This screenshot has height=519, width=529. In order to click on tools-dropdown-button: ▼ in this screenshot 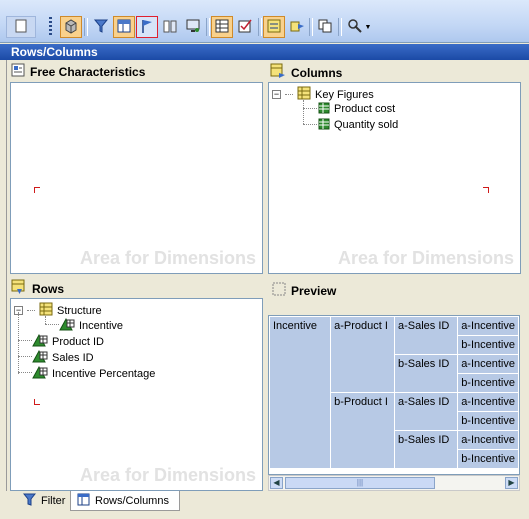, I will do `click(359, 27)`.